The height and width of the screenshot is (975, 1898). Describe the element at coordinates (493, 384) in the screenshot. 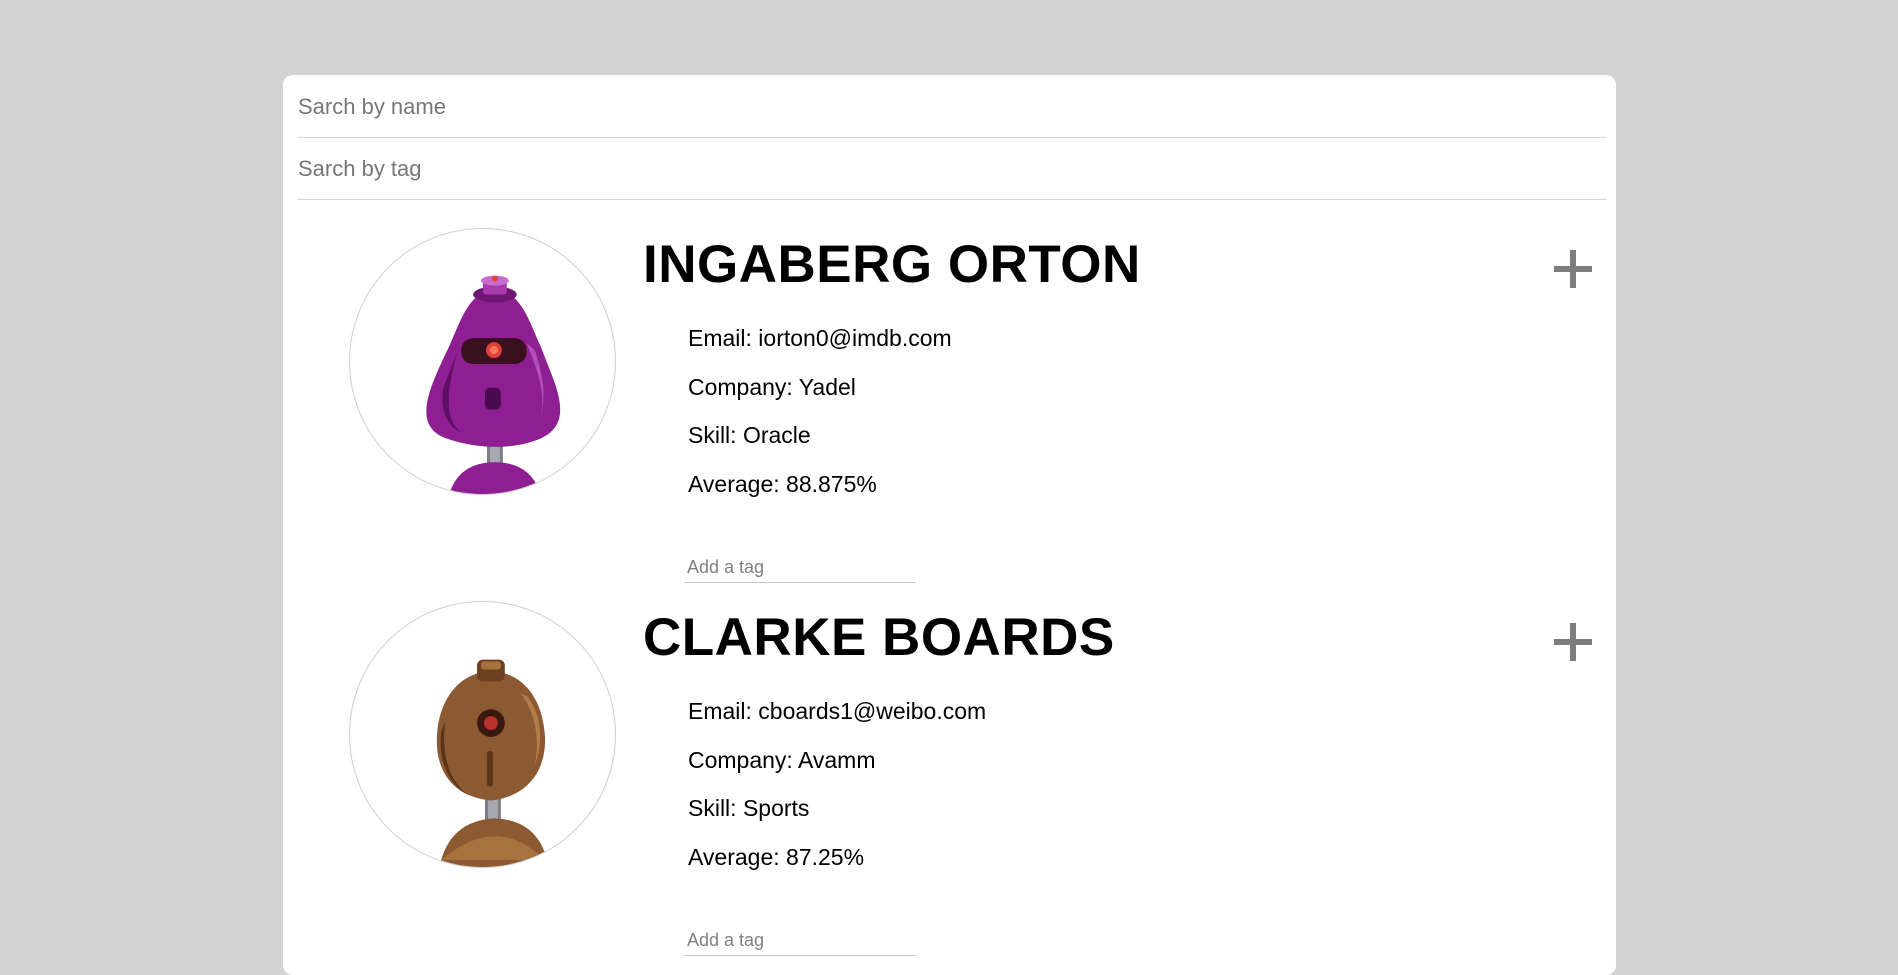

I see `purple-robot-icon` at that location.